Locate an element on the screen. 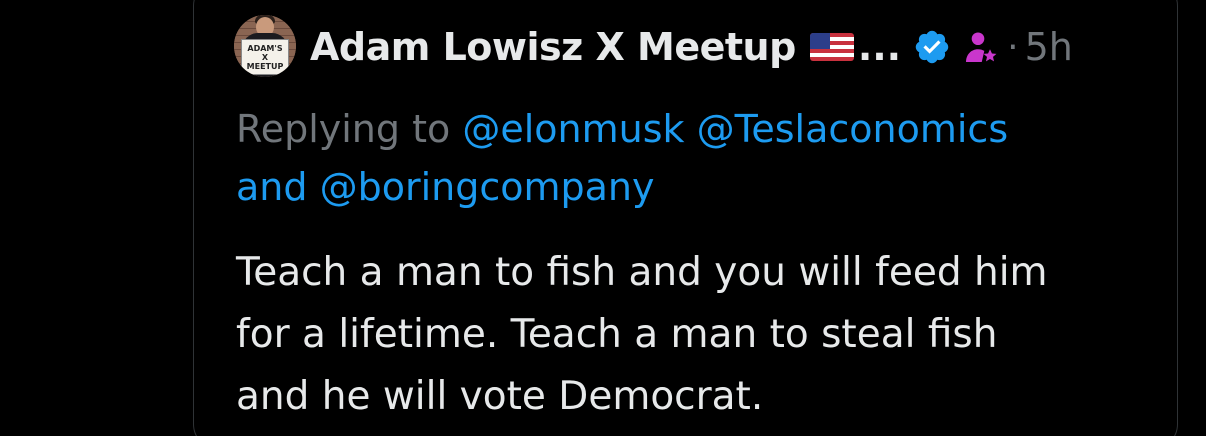  avatar-sign-line: ADAM'S is located at coordinates (265, 48).